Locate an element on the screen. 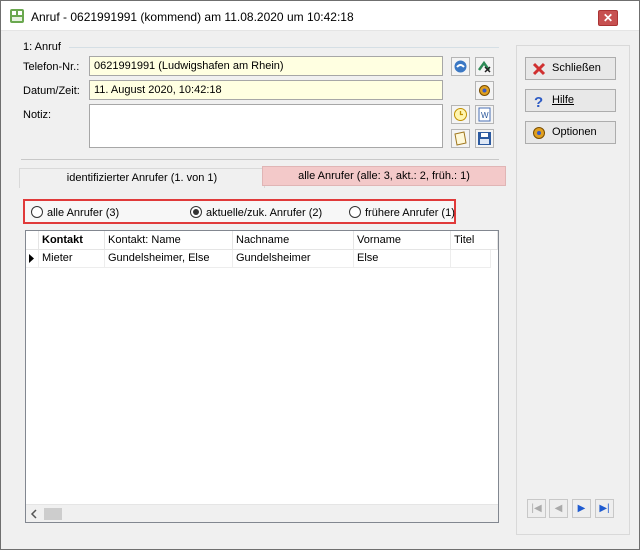  call-back-button is located at coordinates (460, 66).